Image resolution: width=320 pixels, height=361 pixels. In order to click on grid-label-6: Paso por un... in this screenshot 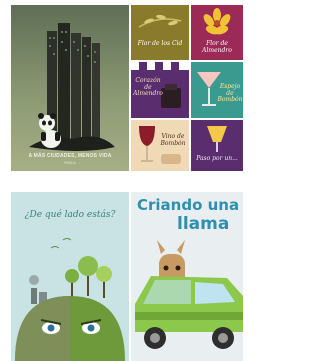, I will do `click(217, 158)`.